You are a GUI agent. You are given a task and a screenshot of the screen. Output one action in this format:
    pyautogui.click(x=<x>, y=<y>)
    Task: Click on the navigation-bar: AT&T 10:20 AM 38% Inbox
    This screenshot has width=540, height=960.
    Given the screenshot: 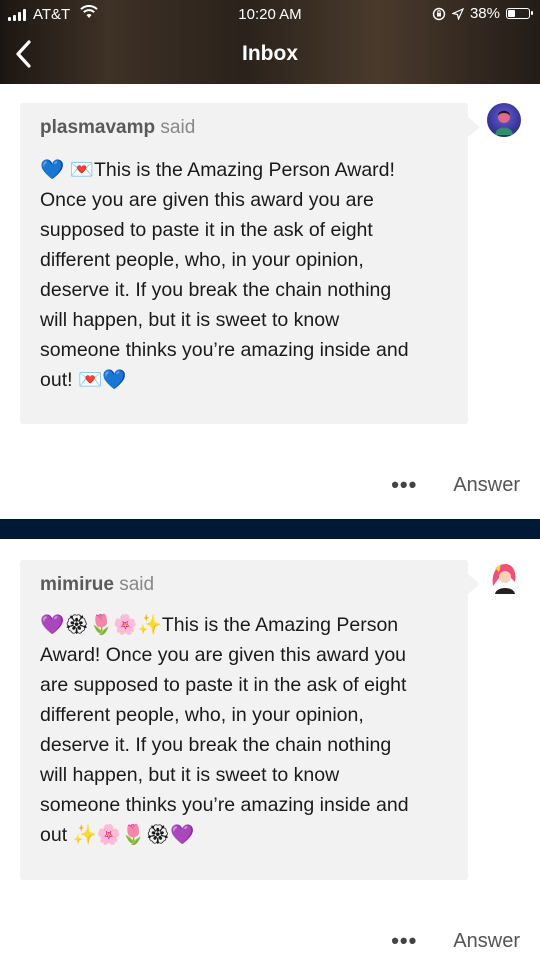 What is the action you would take?
    pyautogui.click(x=270, y=42)
    